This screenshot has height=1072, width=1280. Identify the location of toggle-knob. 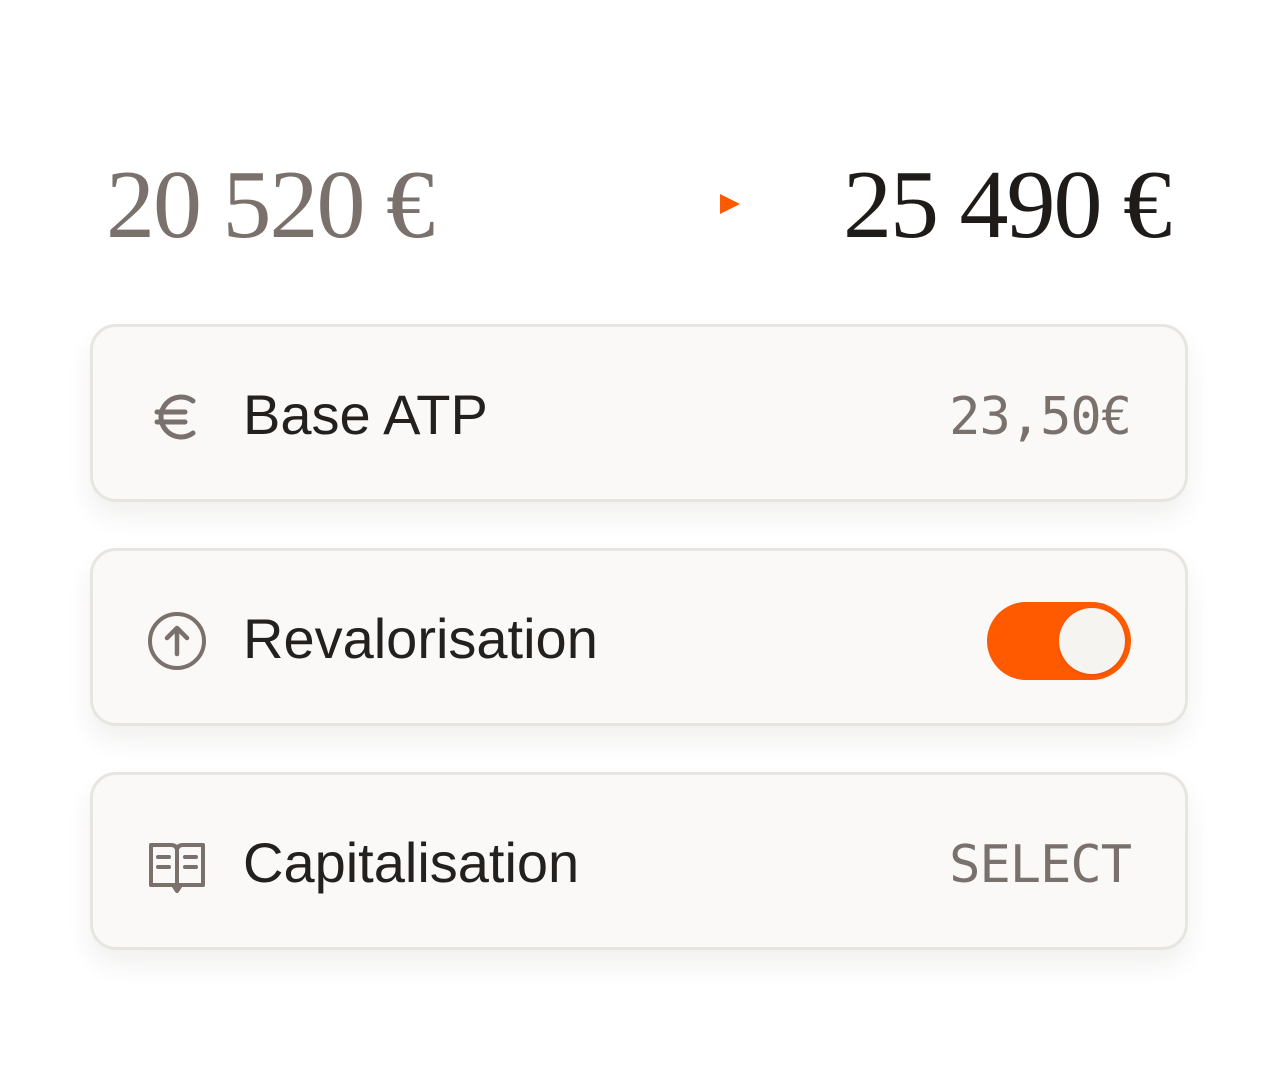
(1092, 641).